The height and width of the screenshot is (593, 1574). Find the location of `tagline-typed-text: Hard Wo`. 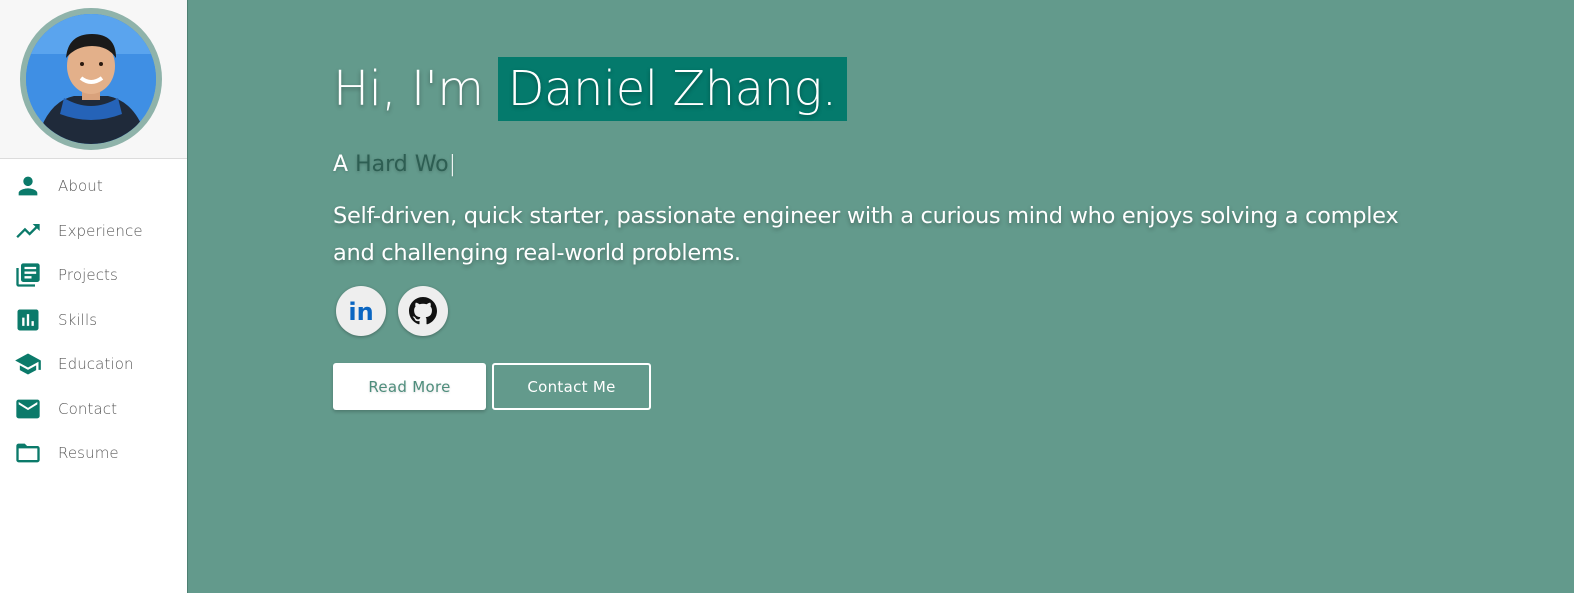

tagline-typed-text: Hard Wo is located at coordinates (402, 164).